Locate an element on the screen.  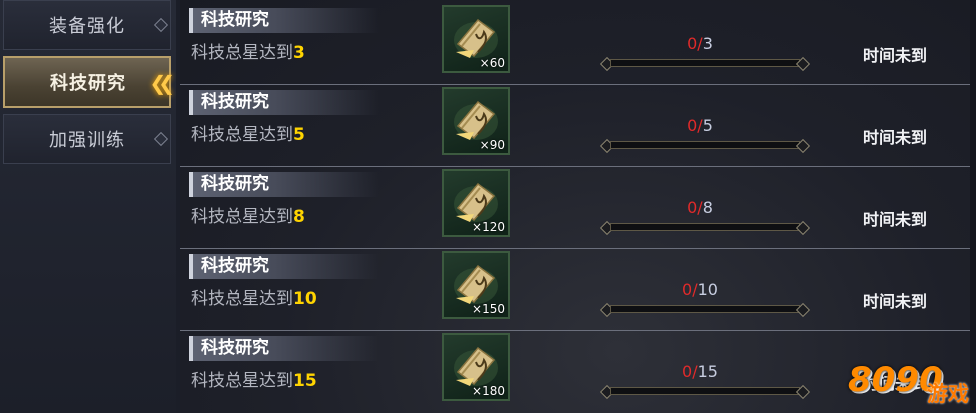
progress-count: 0/8 is located at coordinates (700, 207).